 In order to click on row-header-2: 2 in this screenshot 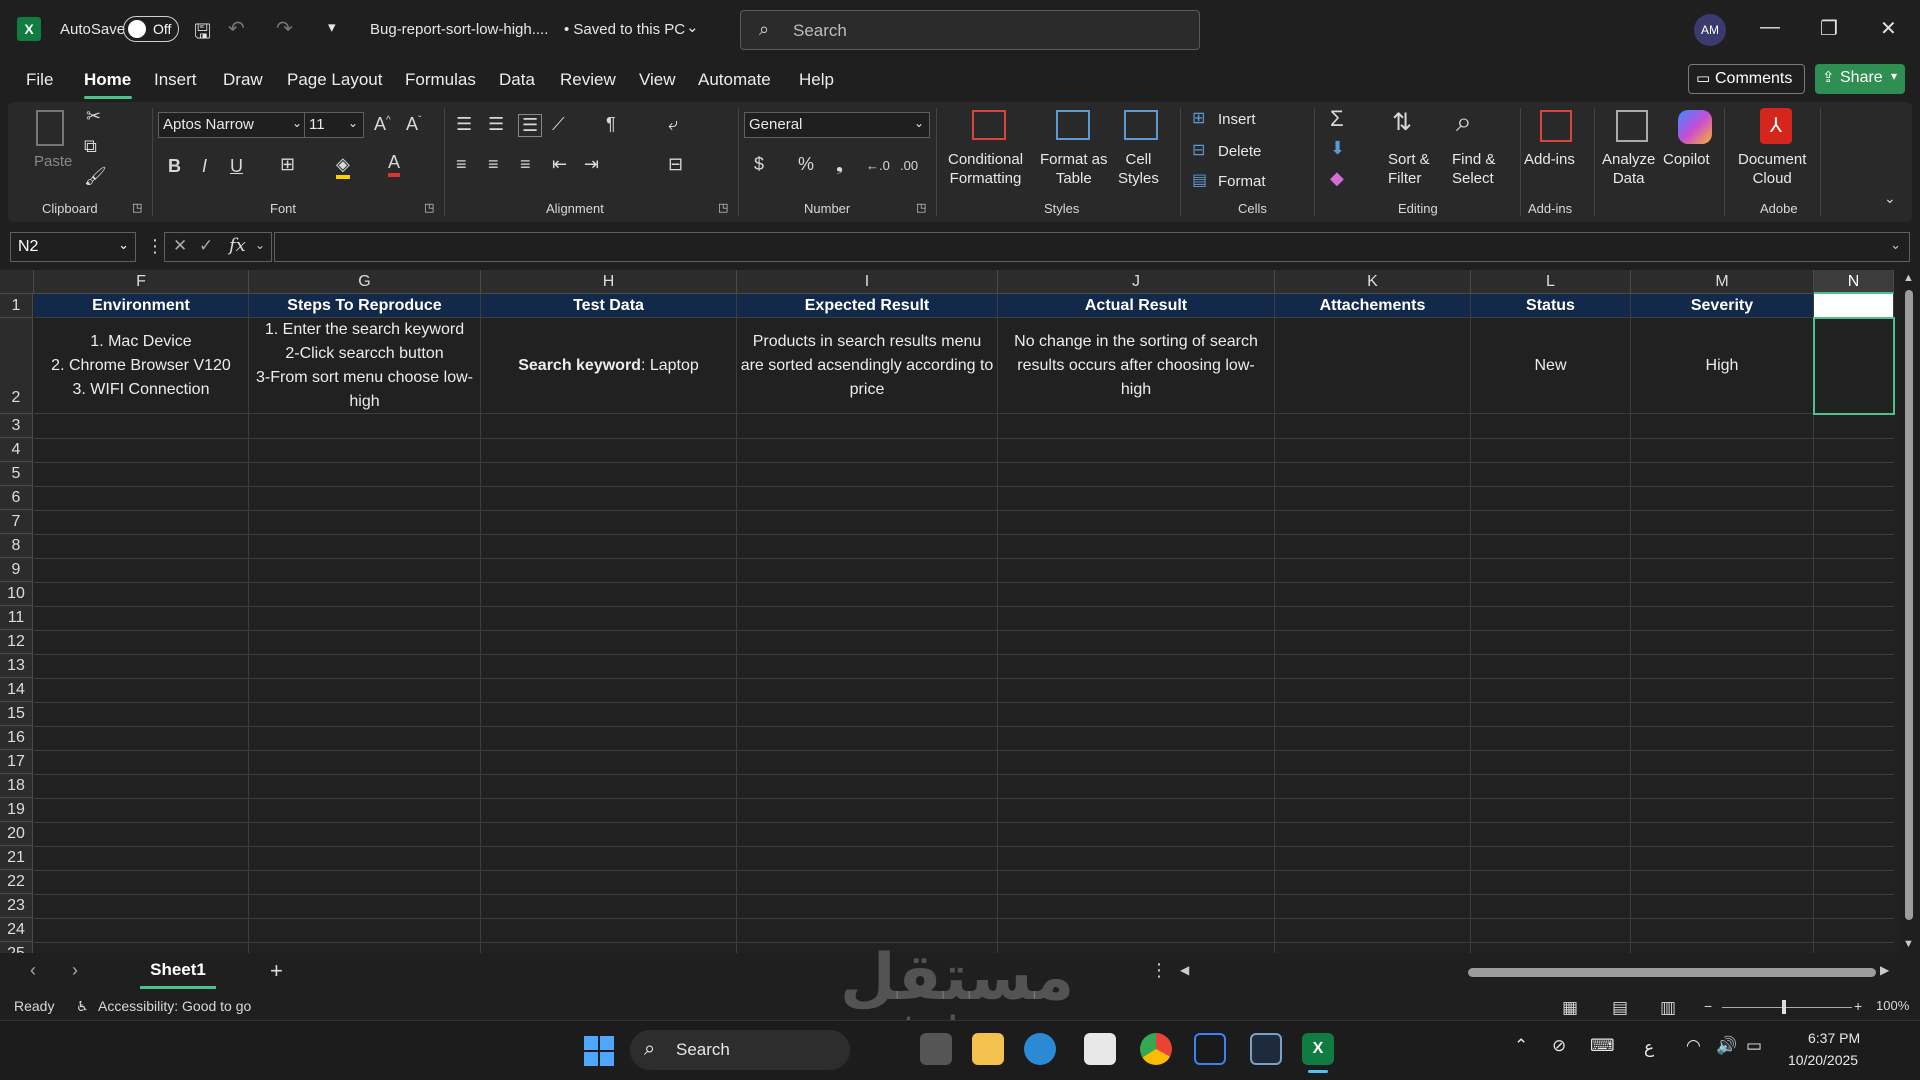, I will do `click(16, 366)`.